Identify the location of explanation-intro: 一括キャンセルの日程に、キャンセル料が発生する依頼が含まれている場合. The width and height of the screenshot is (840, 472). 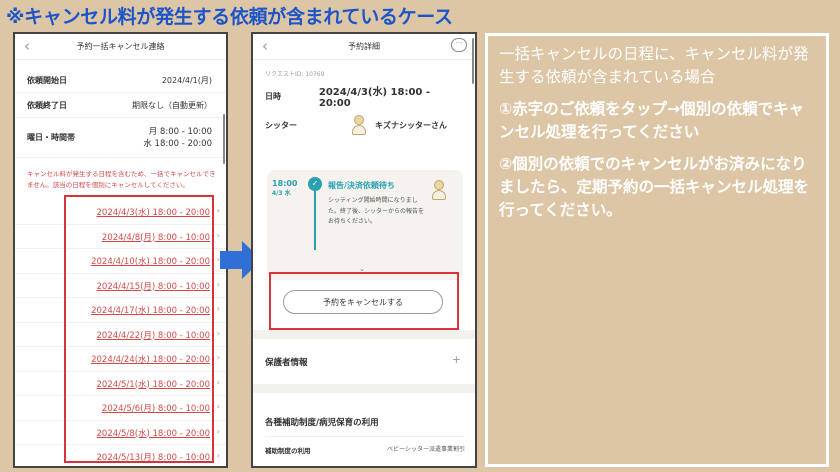
(654, 65).